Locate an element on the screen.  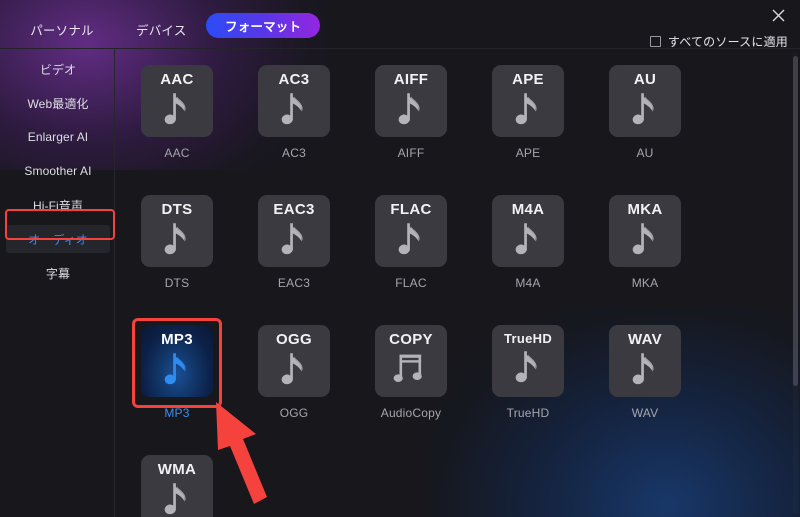
format-tile-au: AU AU is located at coordinates (645, 112).